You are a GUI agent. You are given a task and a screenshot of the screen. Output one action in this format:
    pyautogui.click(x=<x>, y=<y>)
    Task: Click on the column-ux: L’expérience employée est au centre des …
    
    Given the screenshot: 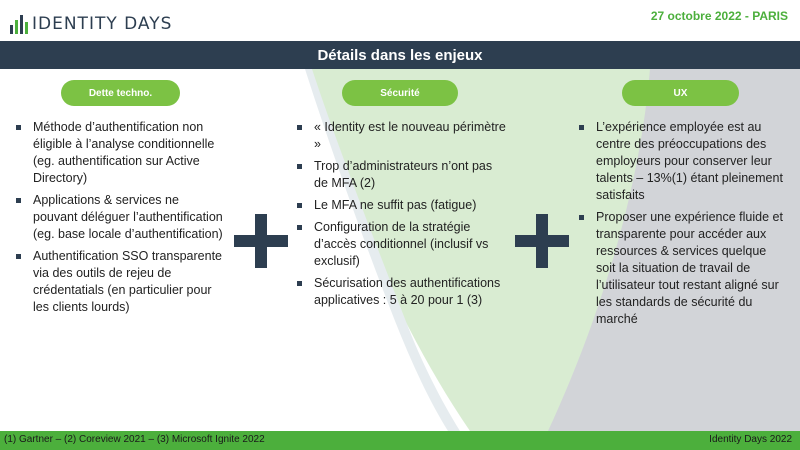 What is the action you would take?
    pyautogui.click(x=683, y=226)
    